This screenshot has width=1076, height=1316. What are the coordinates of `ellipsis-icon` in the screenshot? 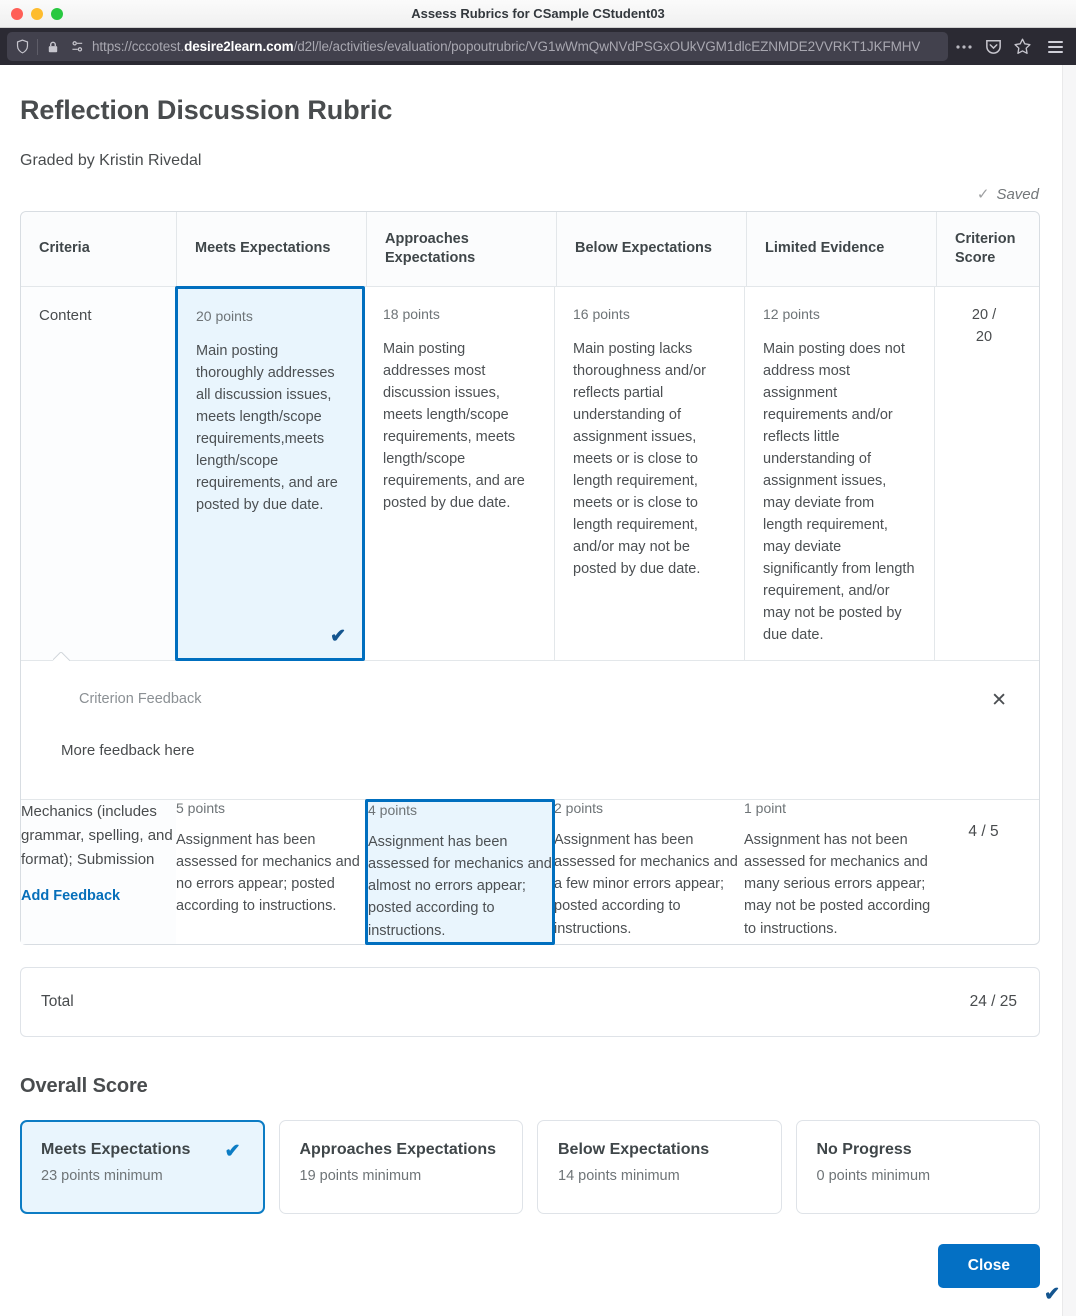 It's located at (964, 47).